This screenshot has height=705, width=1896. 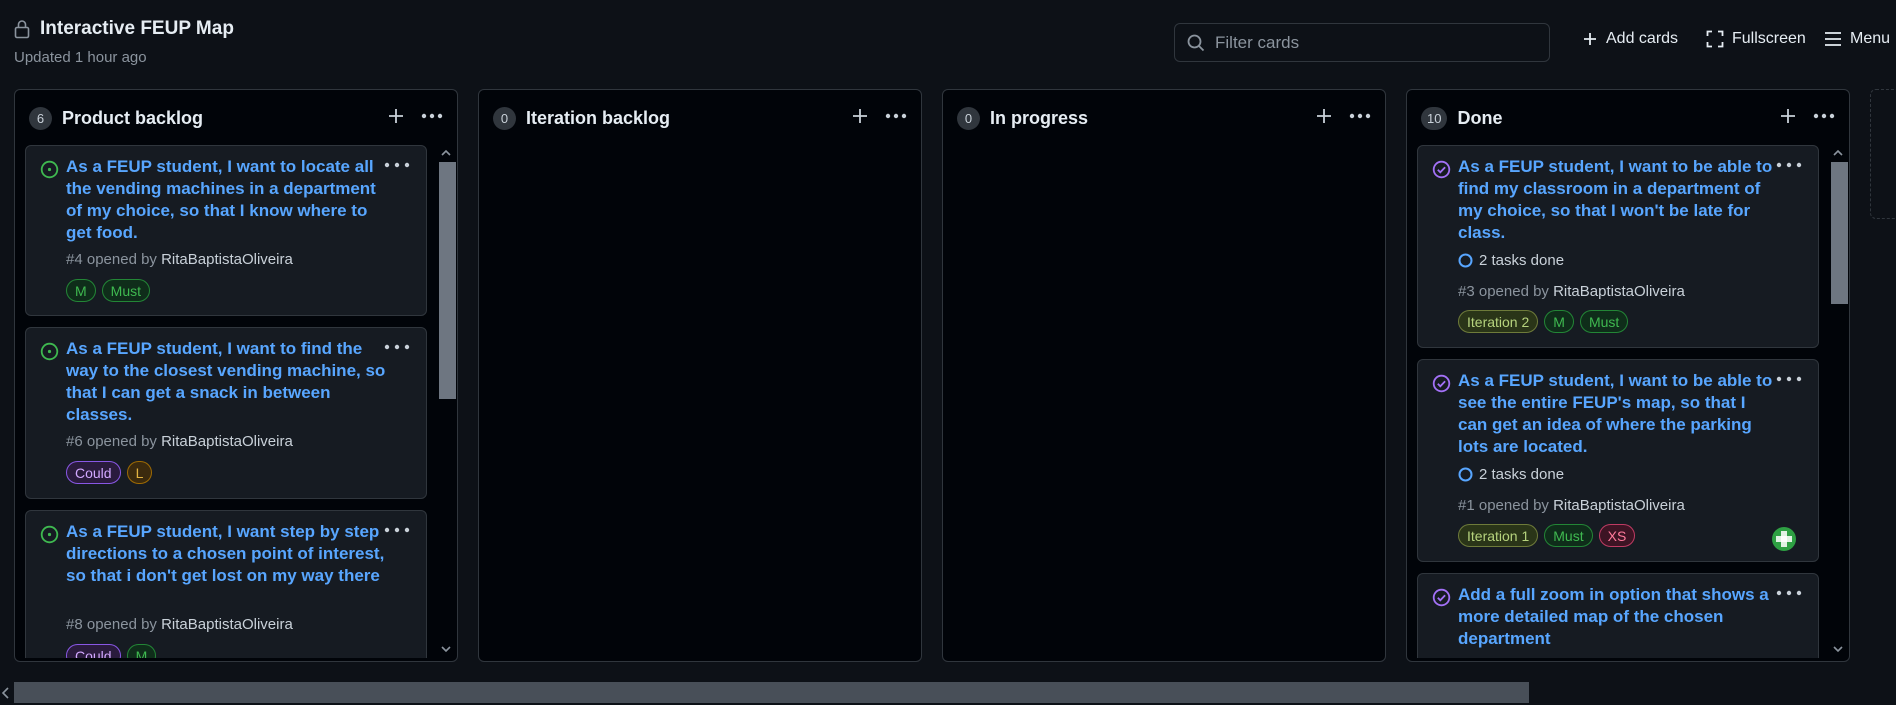 I want to click on scroll-left-icon, so click(x=5, y=693).